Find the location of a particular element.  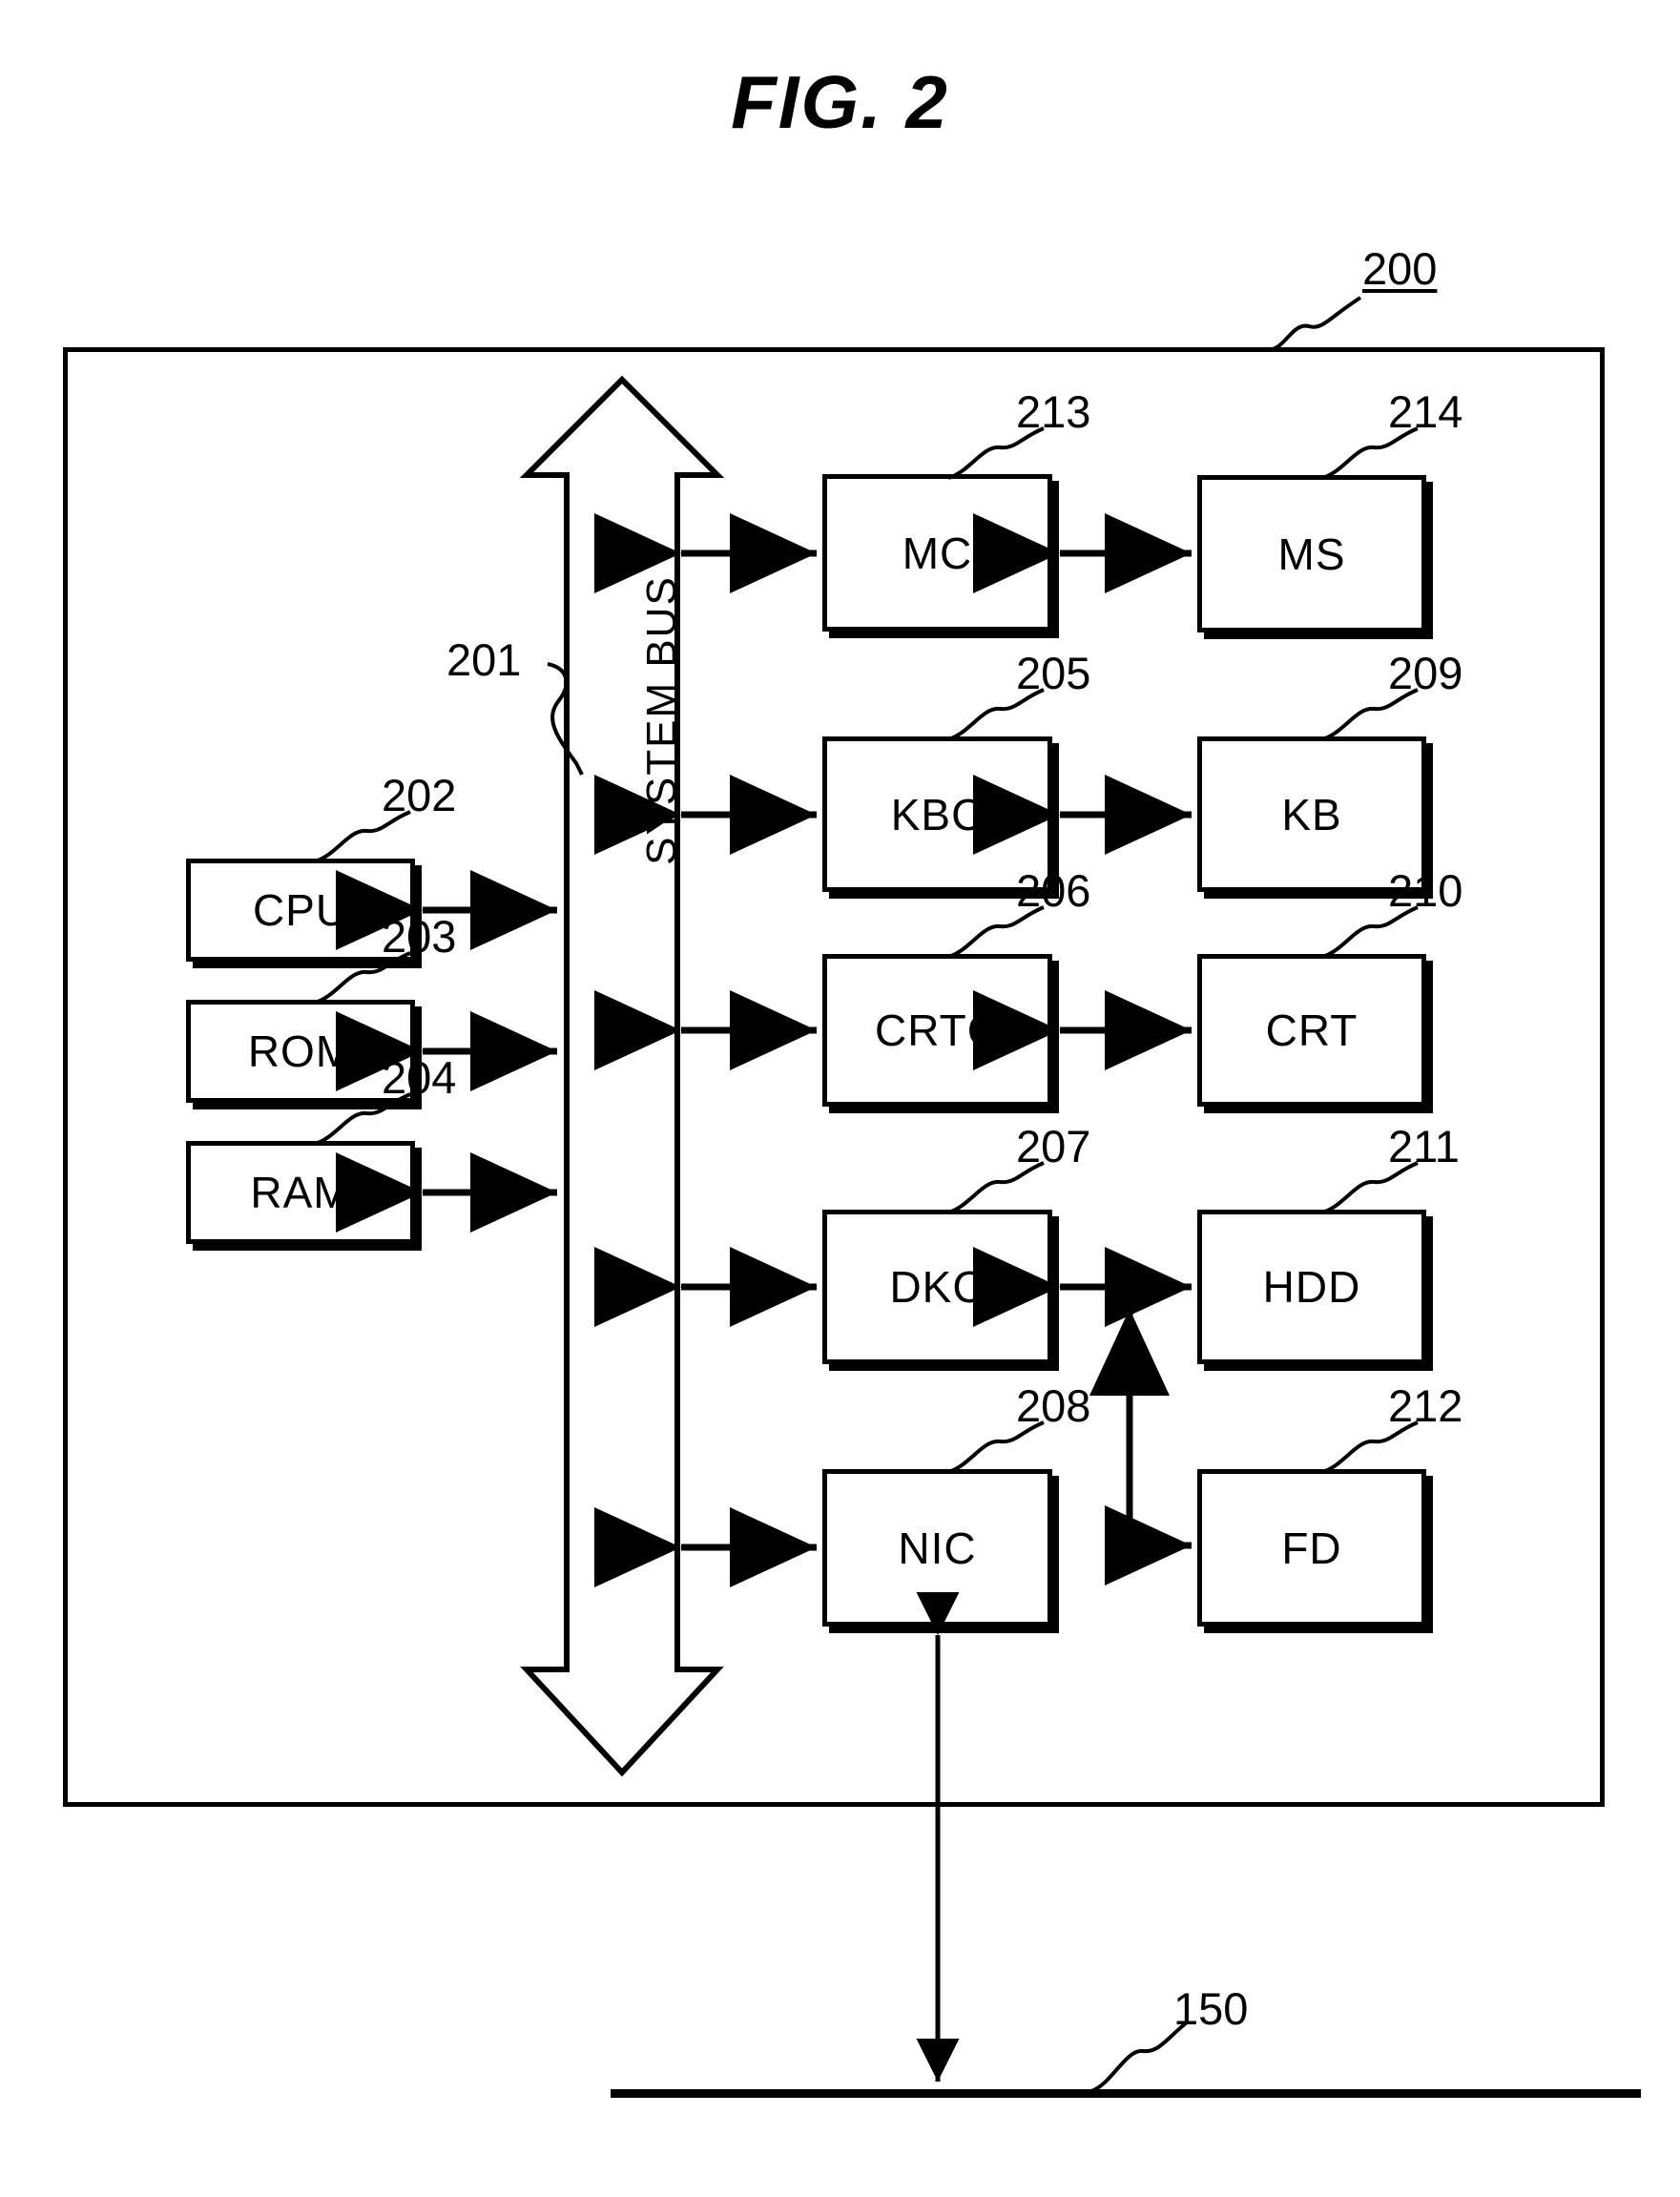

block-ram: RAM is located at coordinates (300, 1192).